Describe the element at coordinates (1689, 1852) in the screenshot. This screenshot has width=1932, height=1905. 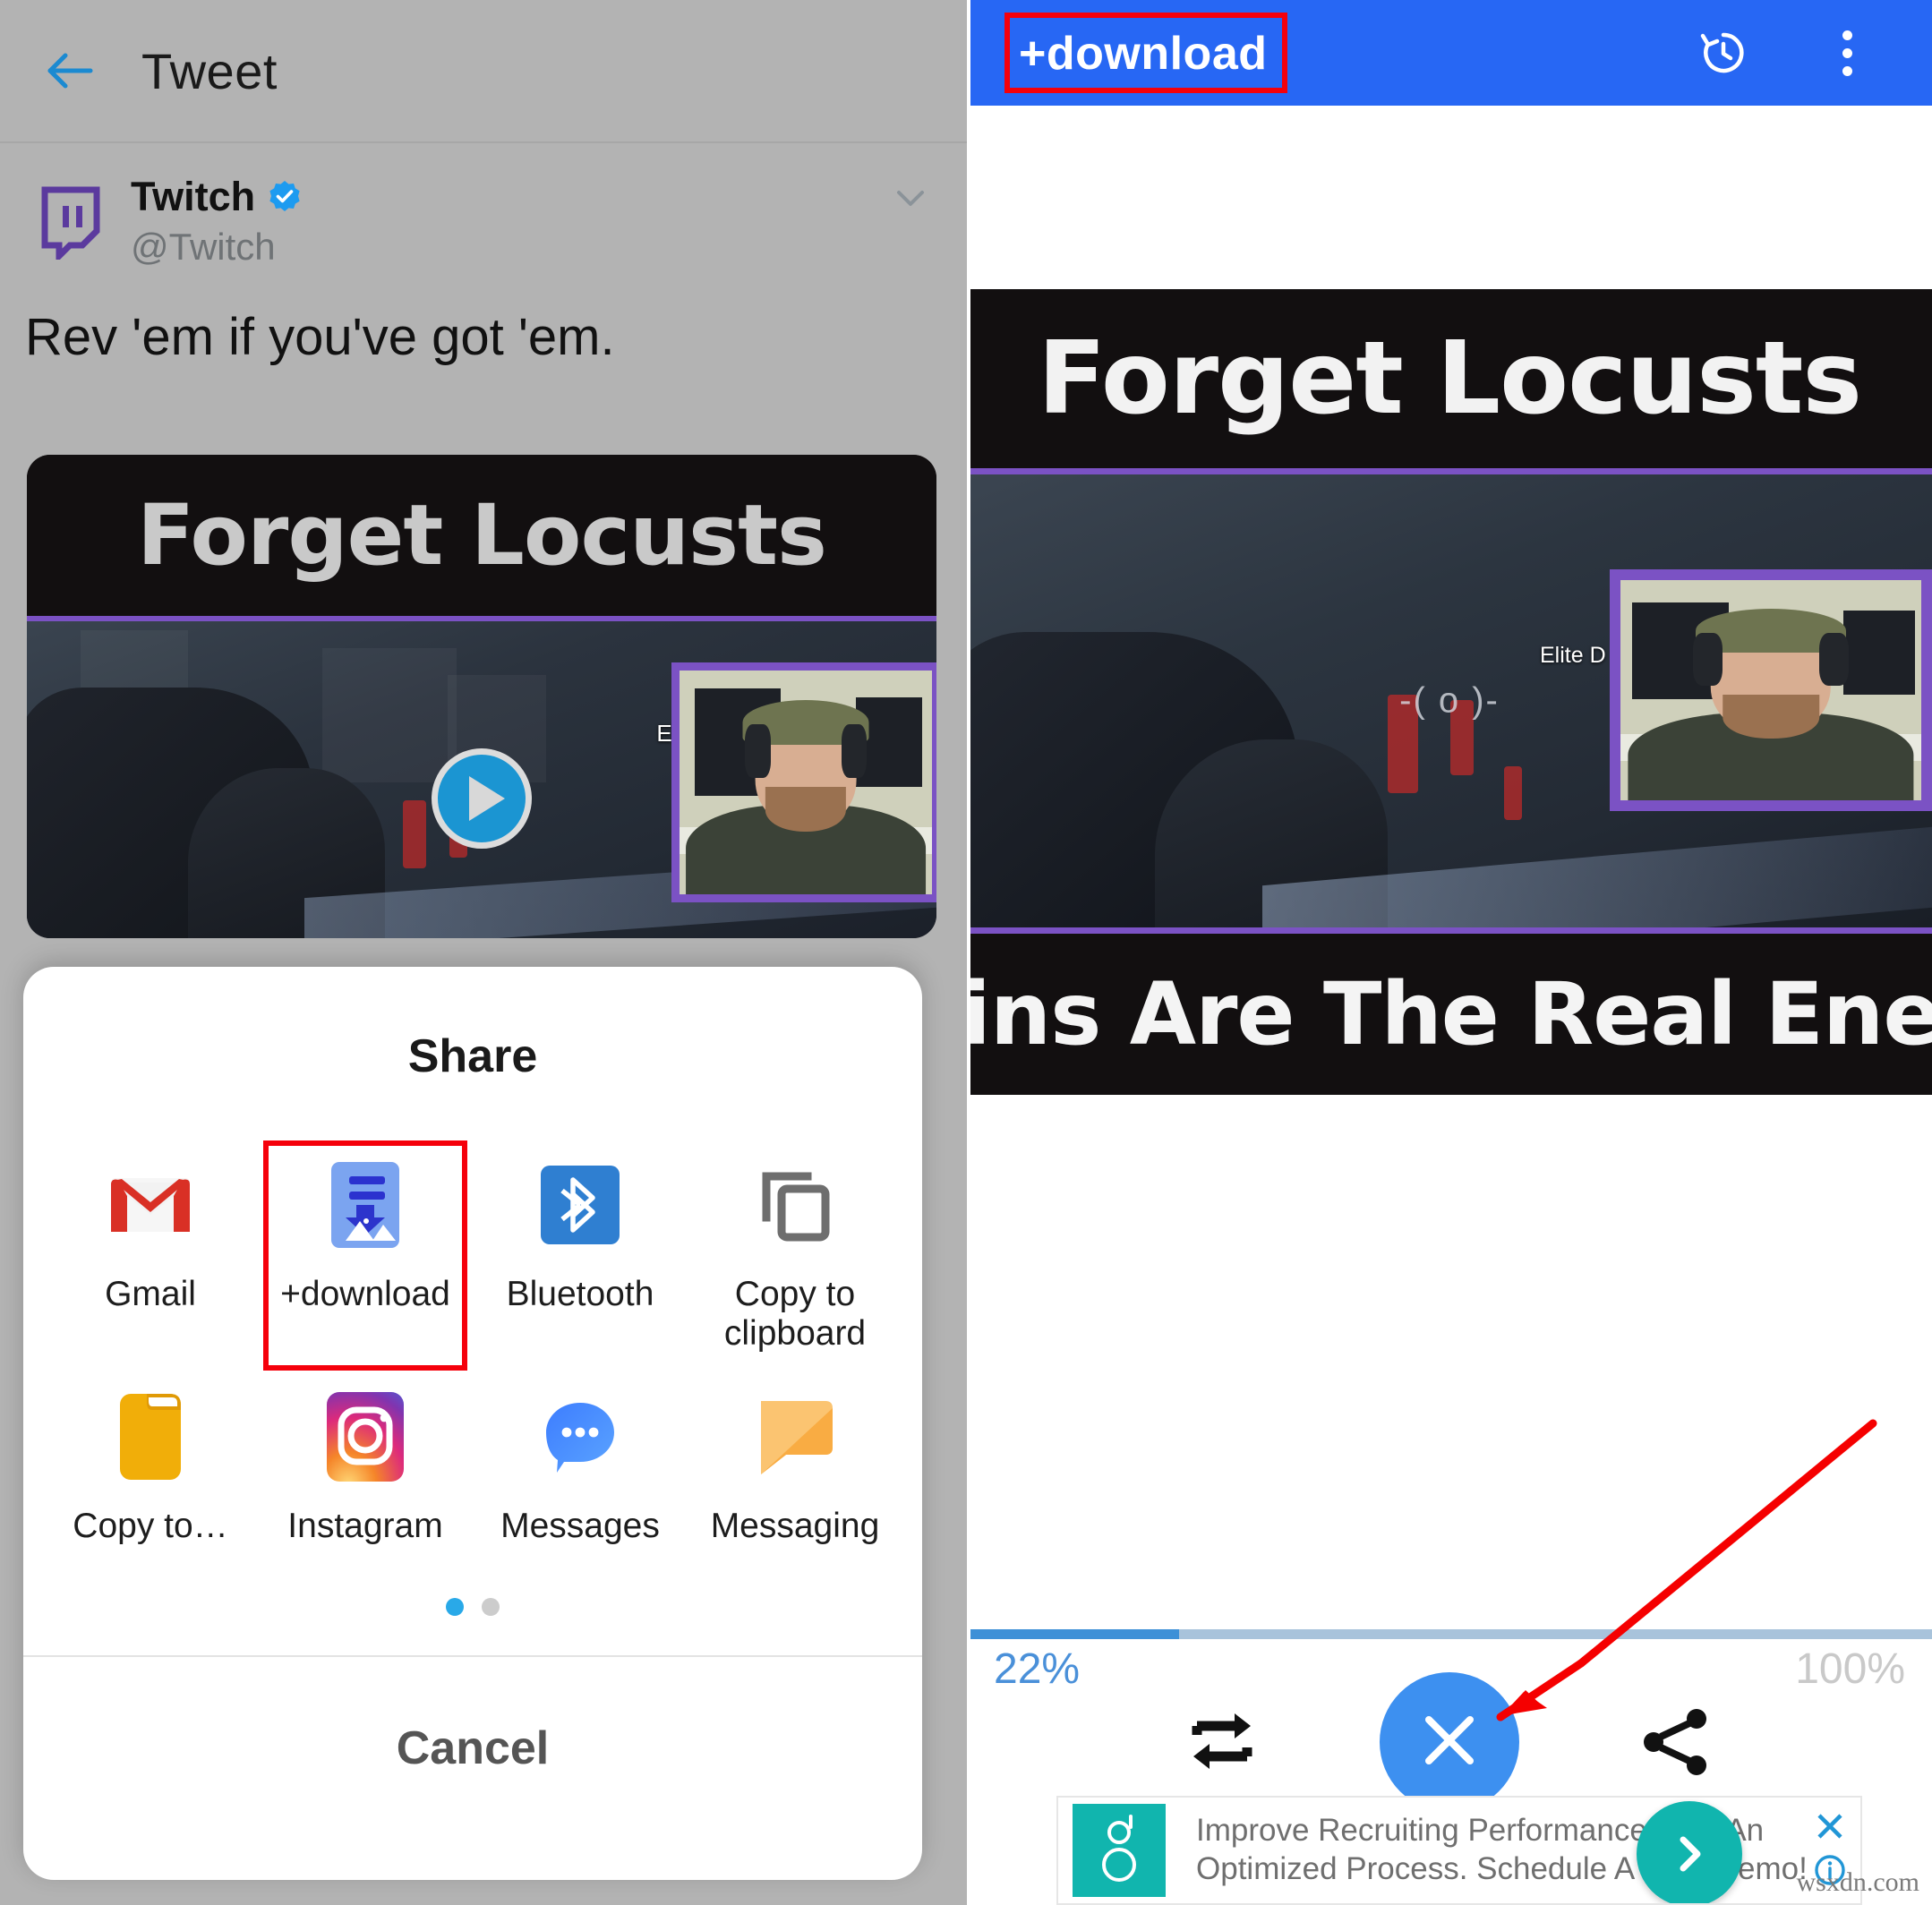
I see `chevron-right-icon` at that location.